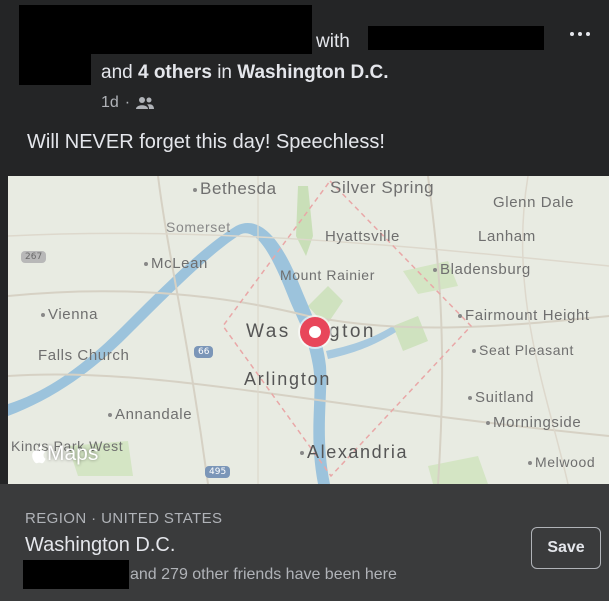  Describe the element at coordinates (524, 315) in the screenshot. I see `map-label-fairmount-heights: Fairmount Height` at that location.